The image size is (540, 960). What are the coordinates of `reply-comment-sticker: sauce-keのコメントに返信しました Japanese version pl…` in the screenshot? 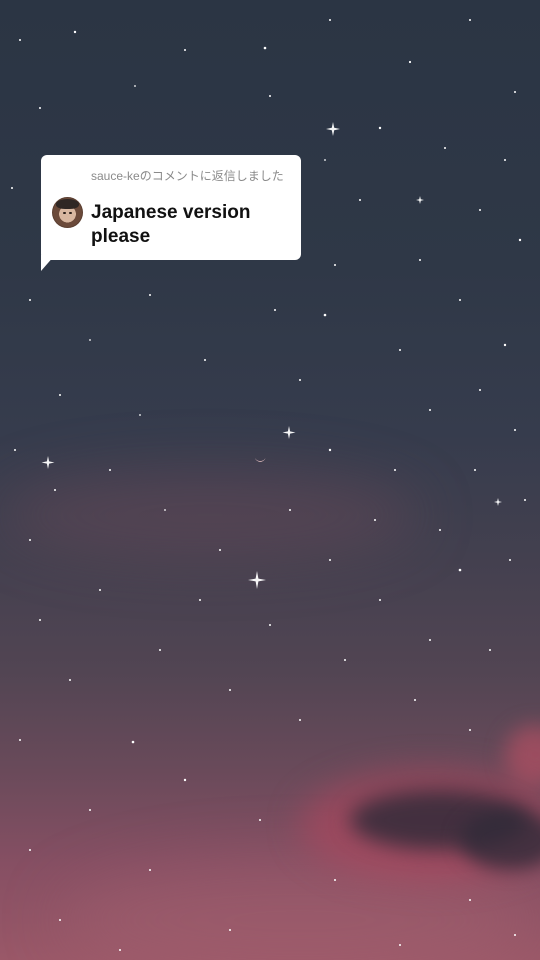 It's located at (171, 207).